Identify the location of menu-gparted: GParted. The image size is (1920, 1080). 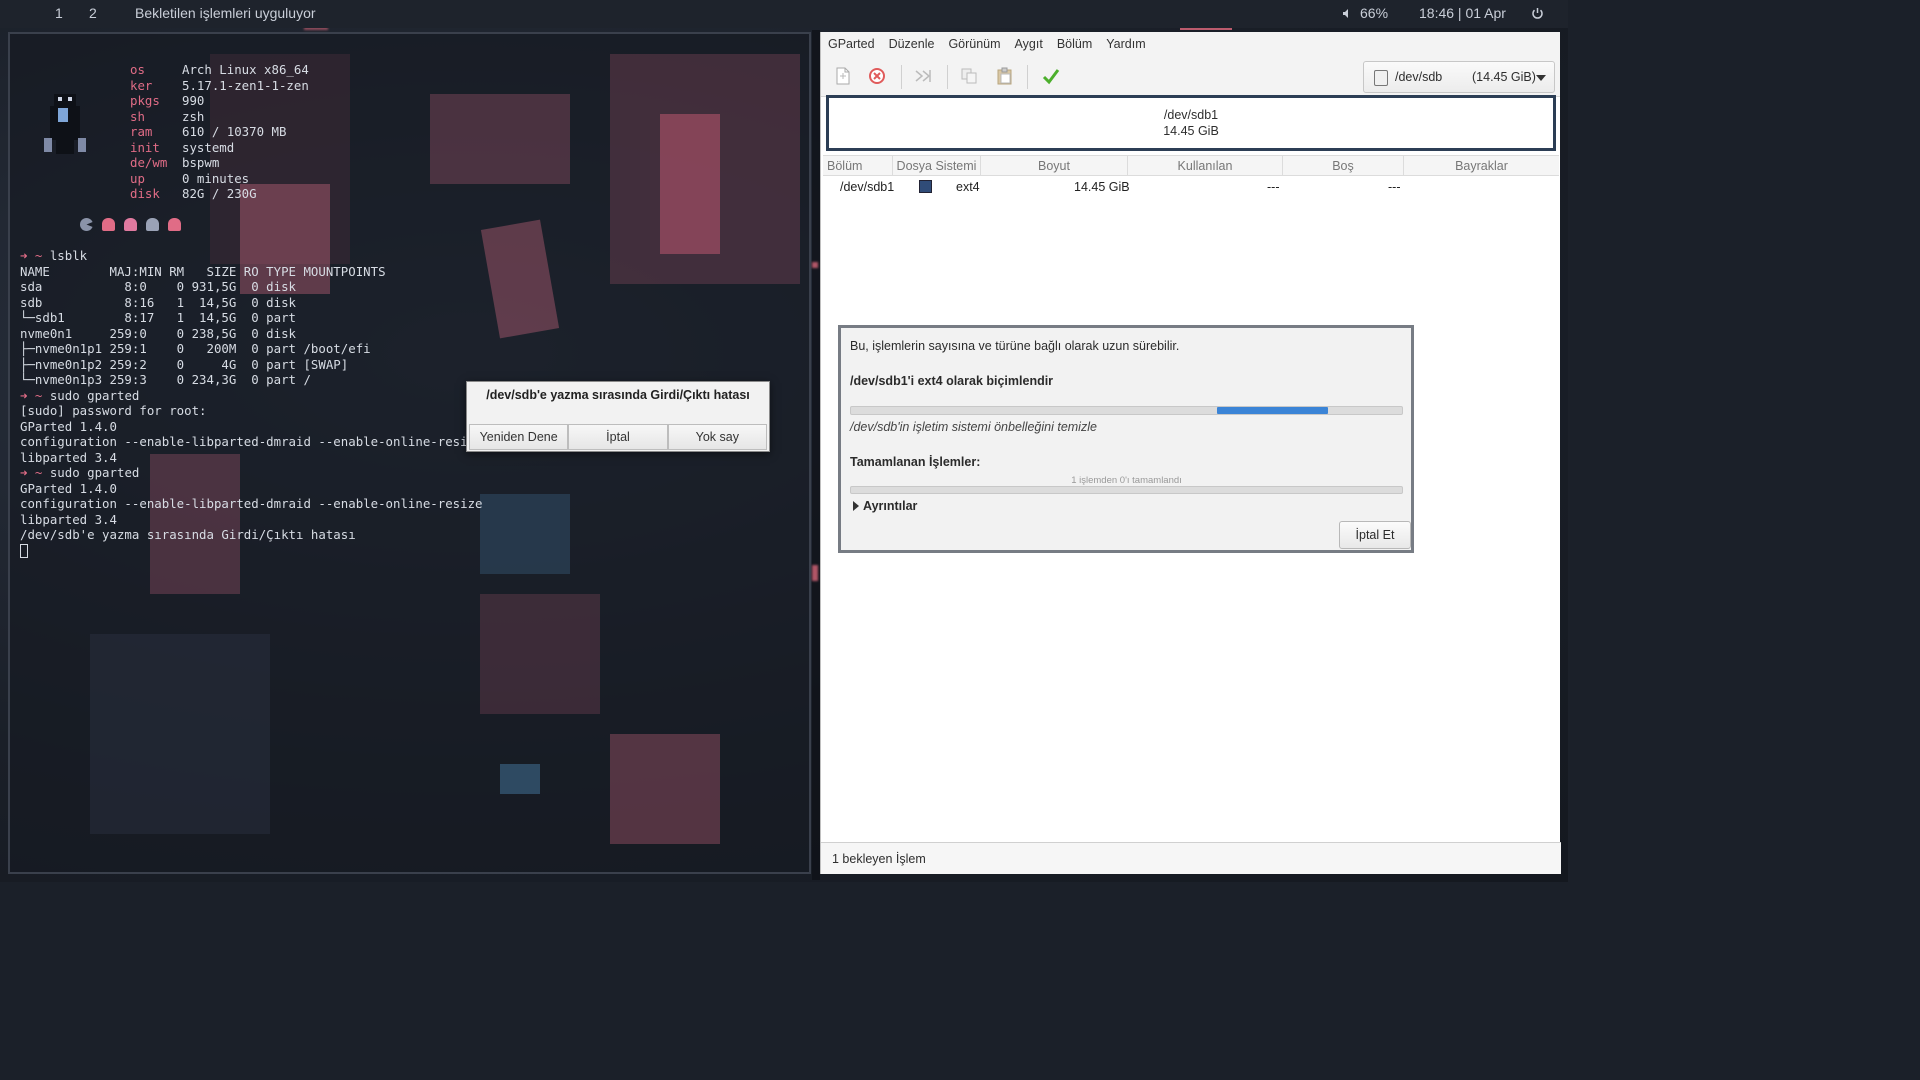
(854, 44).